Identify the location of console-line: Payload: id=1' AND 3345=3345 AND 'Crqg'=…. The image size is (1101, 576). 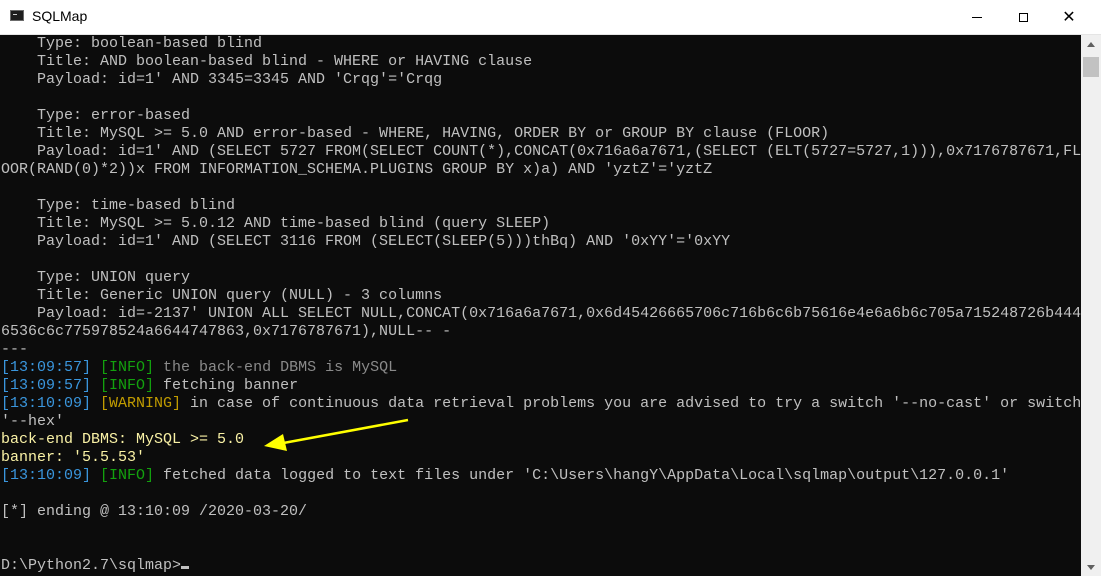
(222, 79).